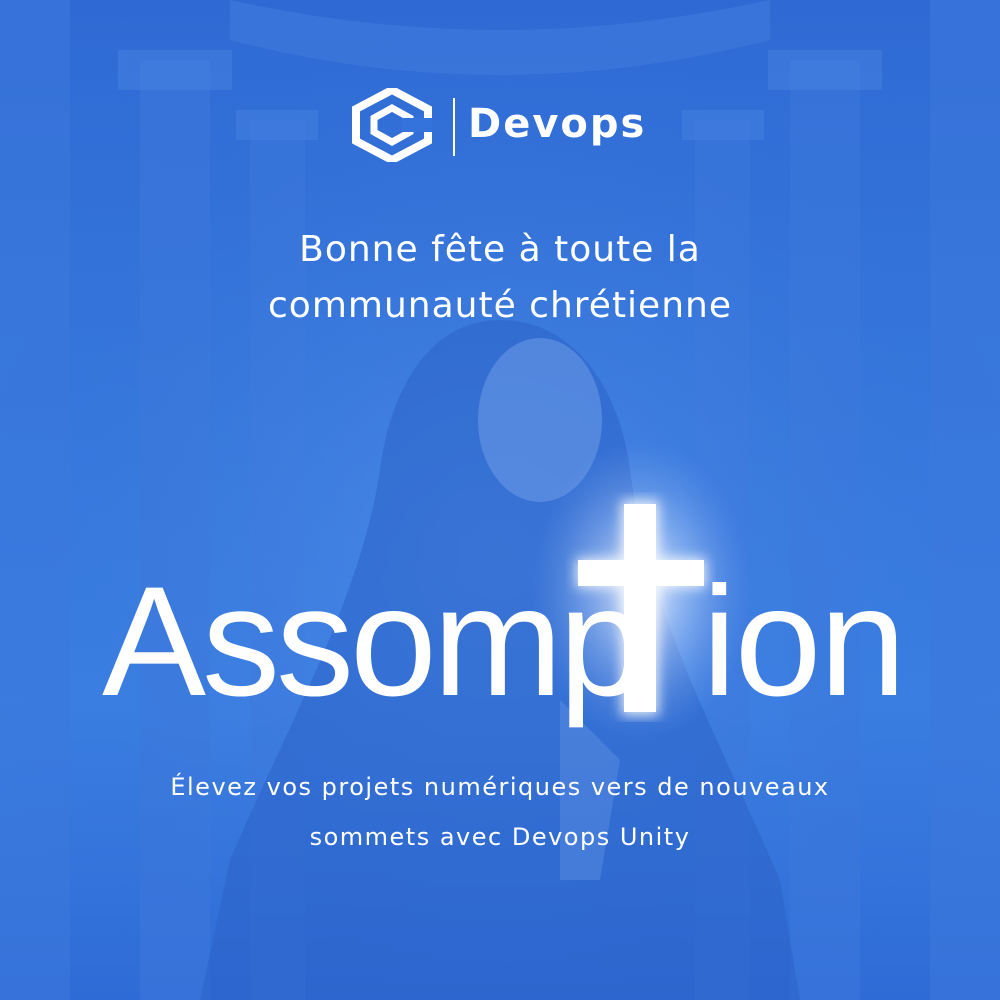  Describe the element at coordinates (392, 125) in the screenshot. I see `hexagon-logo-icon` at that location.